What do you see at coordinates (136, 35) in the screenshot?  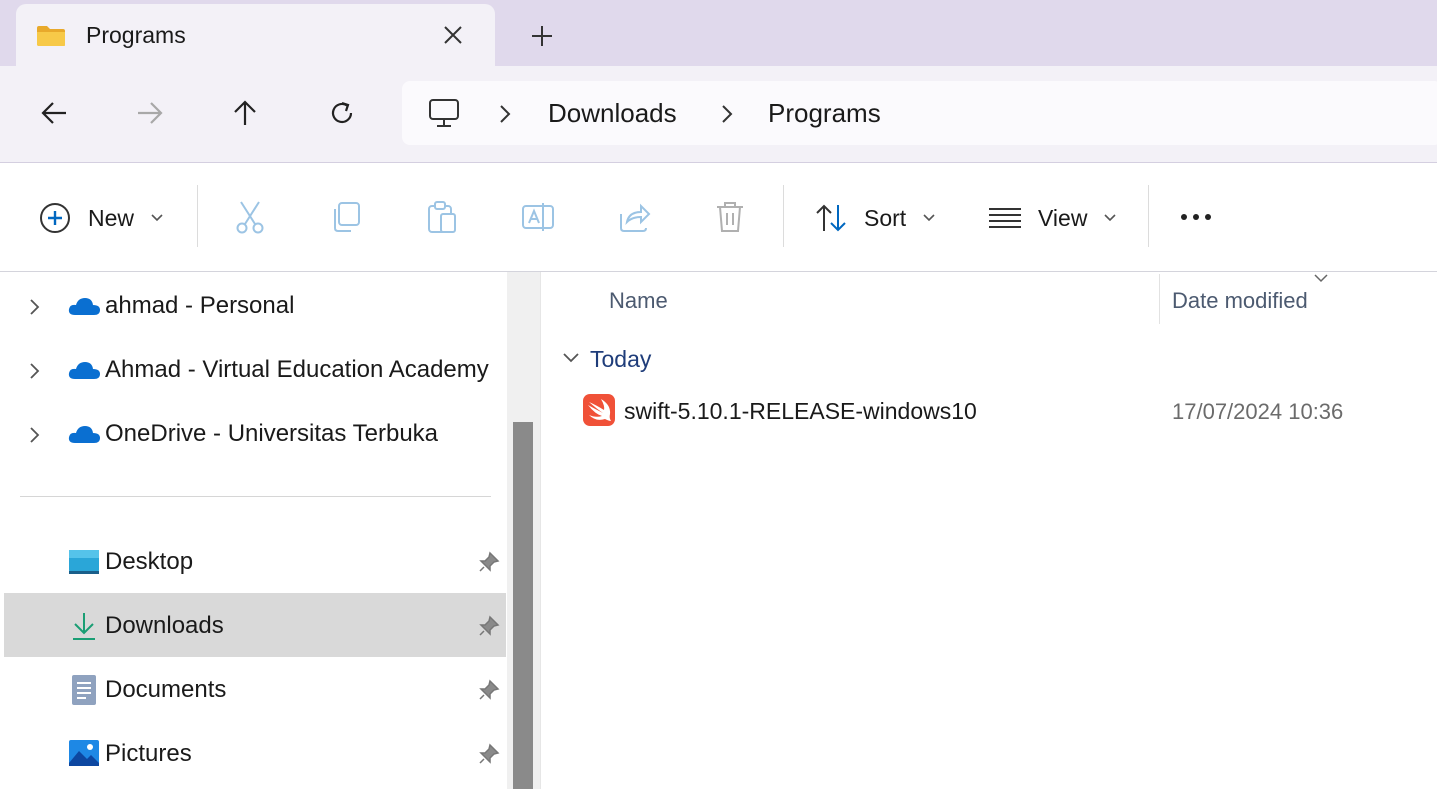 I see `tab-title: Programs` at bounding box center [136, 35].